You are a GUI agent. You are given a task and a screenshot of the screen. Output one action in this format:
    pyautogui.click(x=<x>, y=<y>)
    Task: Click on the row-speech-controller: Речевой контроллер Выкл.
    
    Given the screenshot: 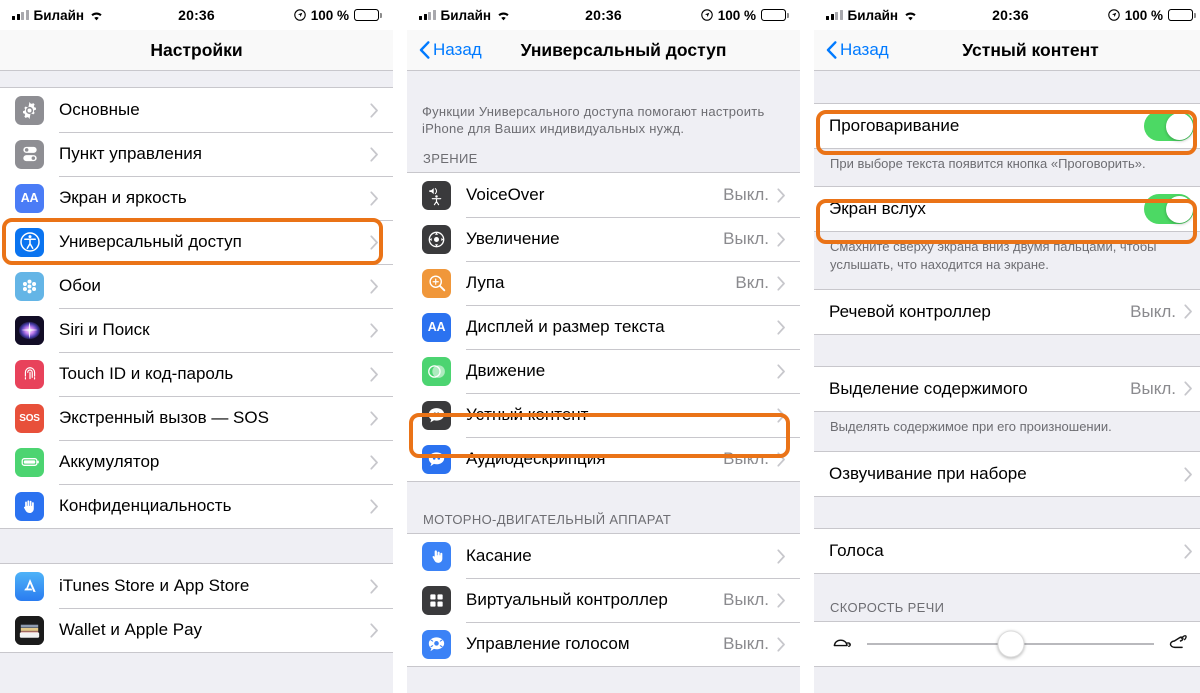 What is the action you would take?
    pyautogui.click(x=1007, y=311)
    